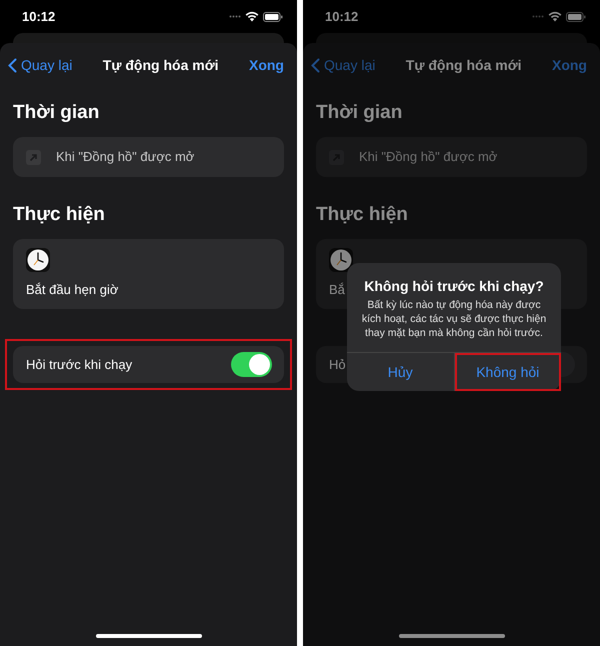 The height and width of the screenshot is (646, 600). What do you see at coordinates (454, 286) in the screenshot?
I see `alert-title: Không hỏi trước khi chạy?` at bounding box center [454, 286].